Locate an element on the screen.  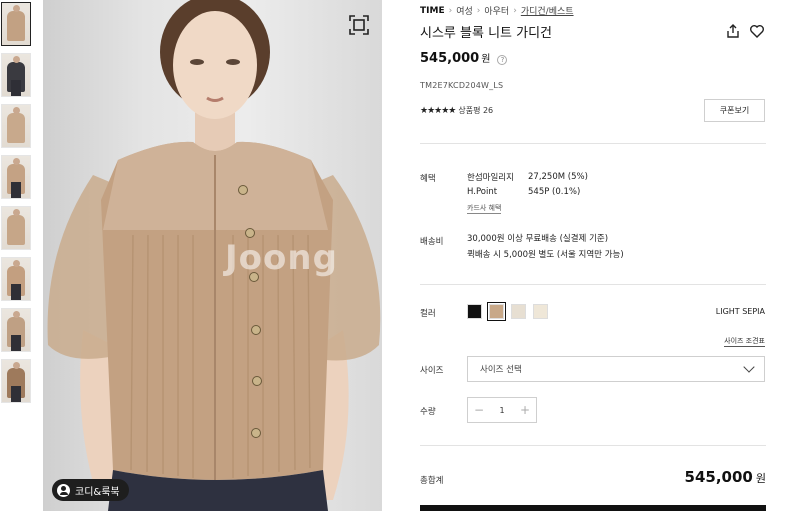
total-amount: 545,000 원 is located at coordinates (725, 477).